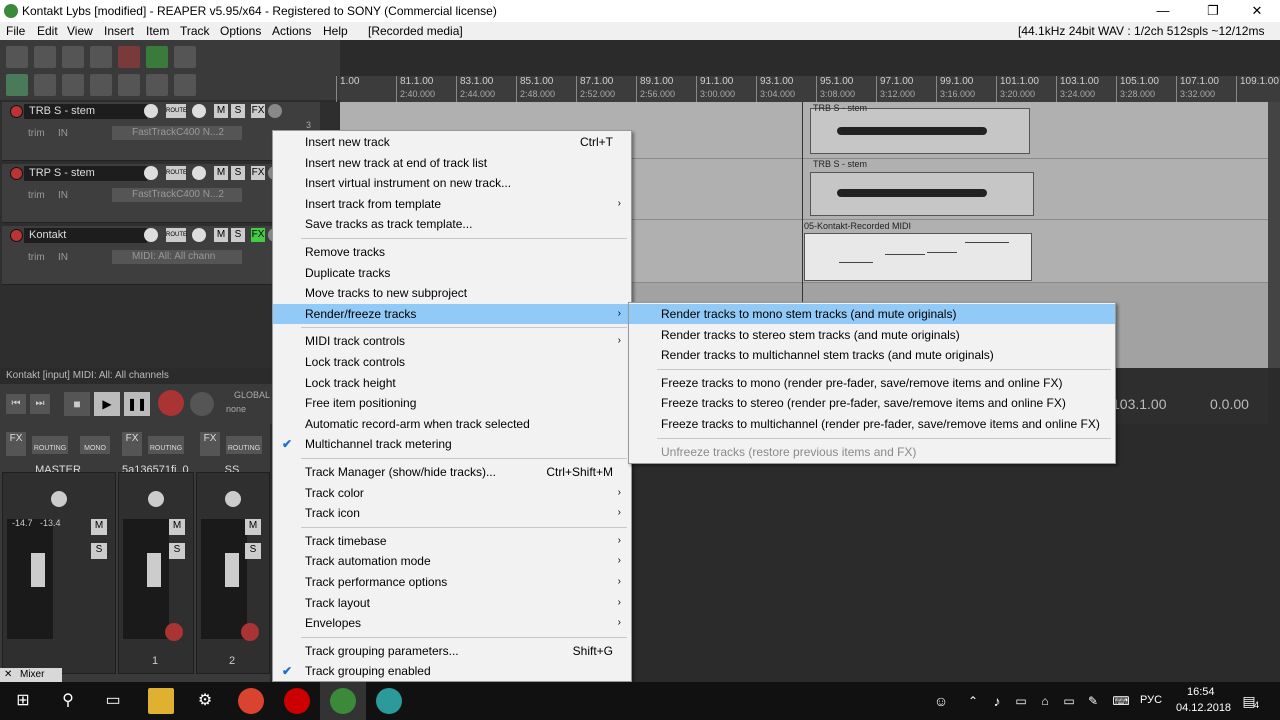 The height and width of the screenshot is (720, 1280). What do you see at coordinates (16, 404) in the screenshot?
I see `go-start-button: ⏮` at bounding box center [16, 404].